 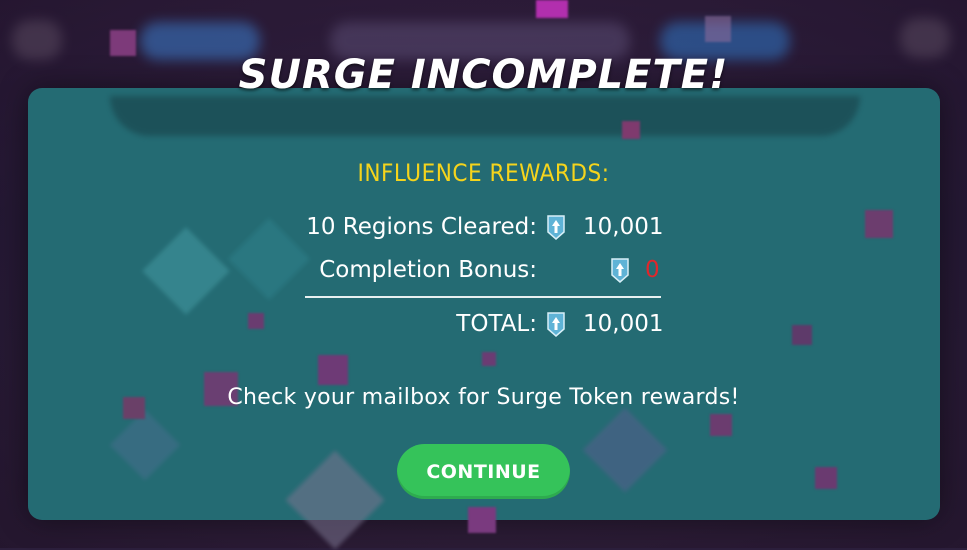 I want to click on continue-button-label: CONTINUE, so click(x=483, y=471).